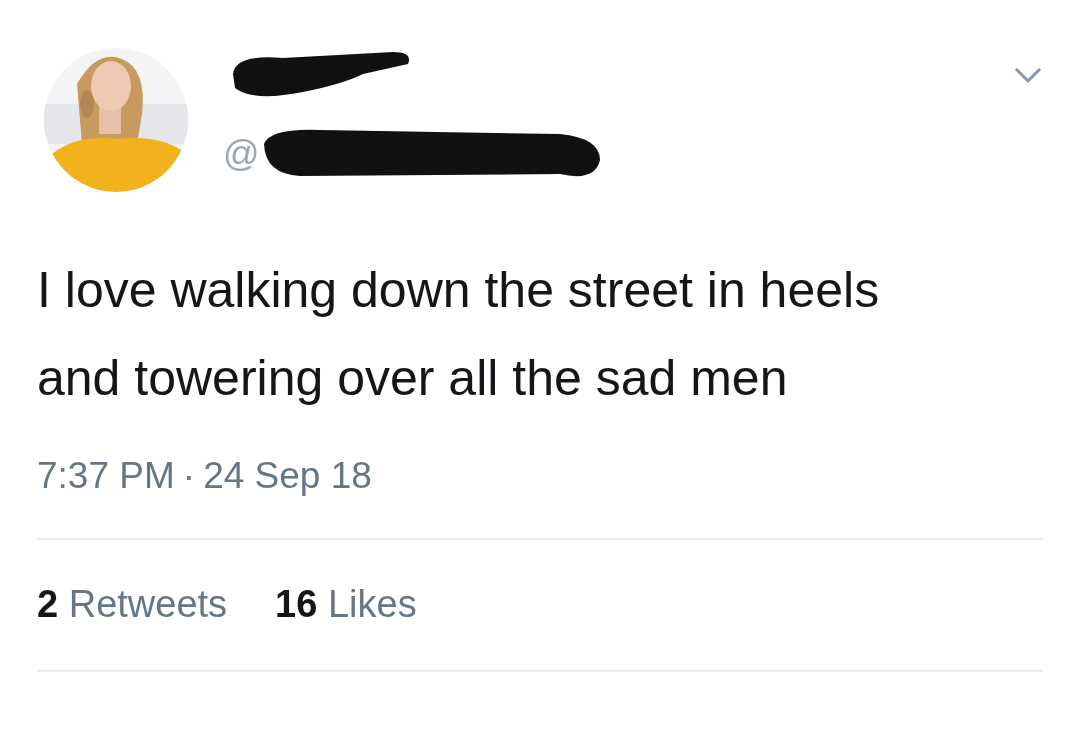  What do you see at coordinates (106, 476) in the screenshot?
I see `tweet-time: 7:37 PM` at bounding box center [106, 476].